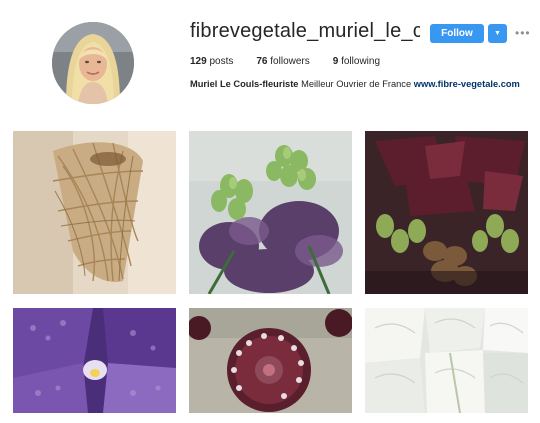  I want to click on follow-button: Follow, so click(457, 33).